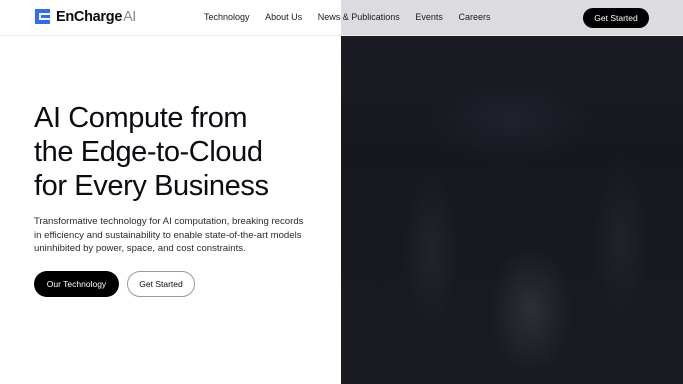 The image size is (683, 384). I want to click on hero-title-line-2: the Edge-to-Cloud, so click(148, 152).